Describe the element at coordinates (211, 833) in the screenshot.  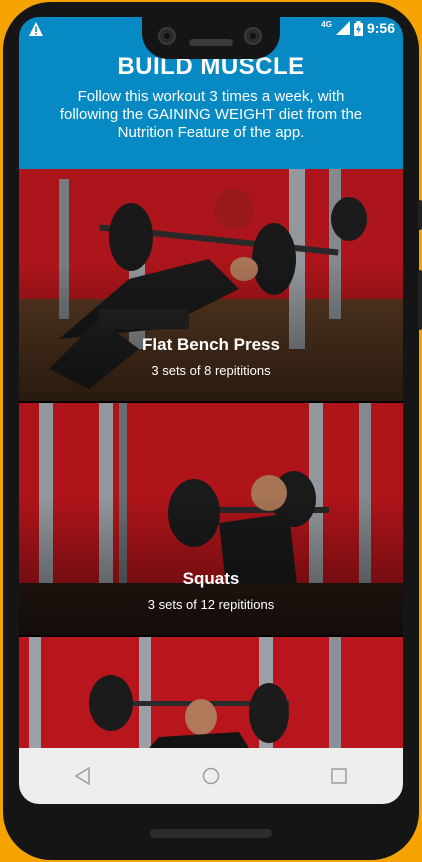
I see `bottom-speaker` at that location.